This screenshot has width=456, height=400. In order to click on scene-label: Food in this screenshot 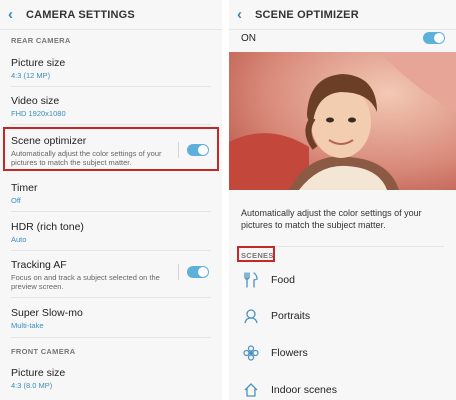, I will do `click(283, 280)`.